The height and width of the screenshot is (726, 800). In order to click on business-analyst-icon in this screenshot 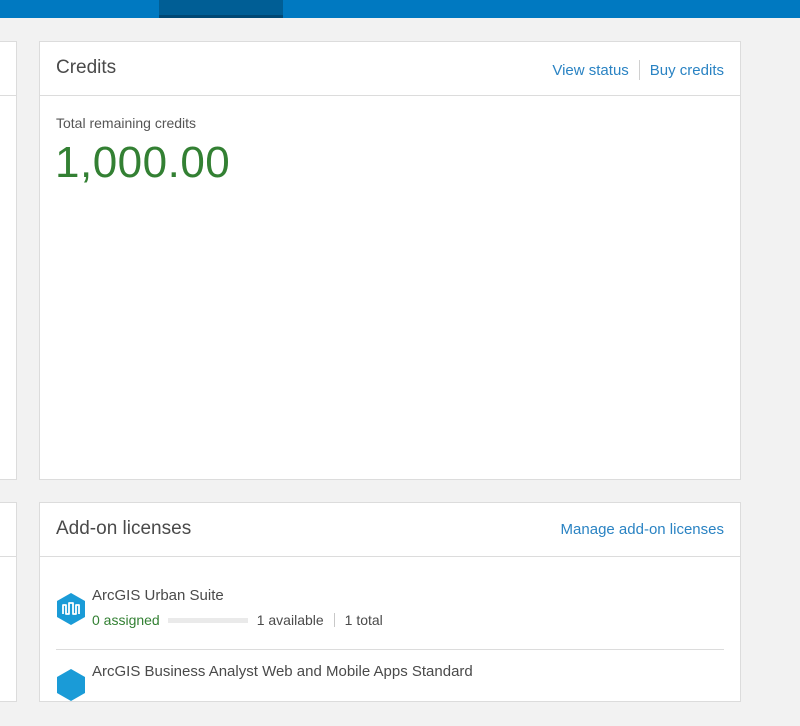, I will do `click(71, 685)`.